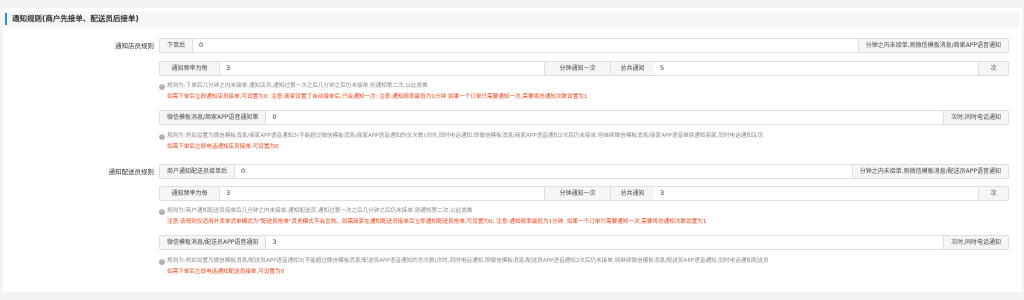 Image resolution: width=1024 pixels, height=300 pixels. Describe the element at coordinates (226, 272) in the screenshot. I see `courier-warning-2: 如需下单后立即电话通知配送员接单,可设置为0` at that location.